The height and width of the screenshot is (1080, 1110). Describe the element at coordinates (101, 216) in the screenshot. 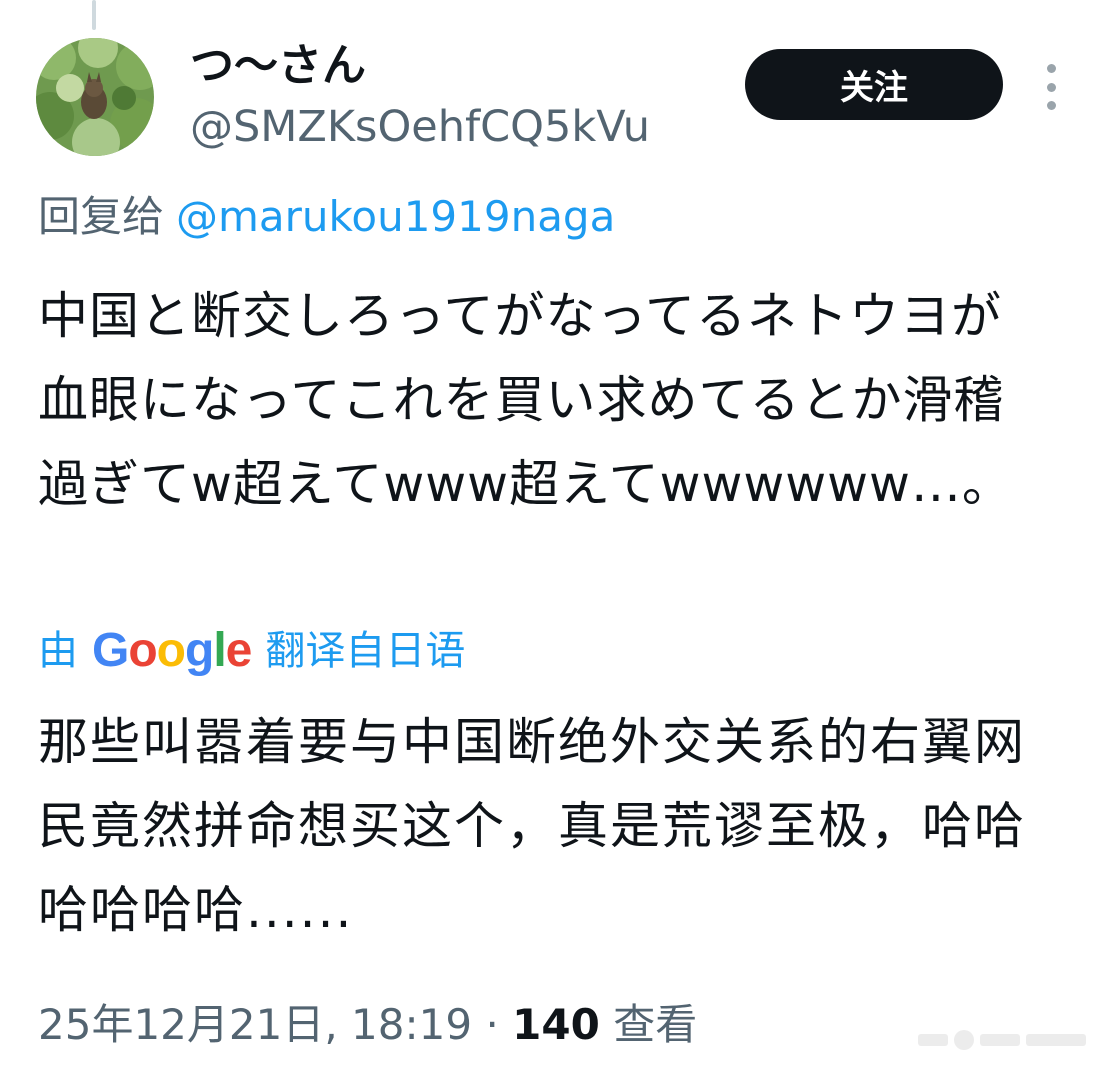

I see `reply-prefix: 回复给` at that location.